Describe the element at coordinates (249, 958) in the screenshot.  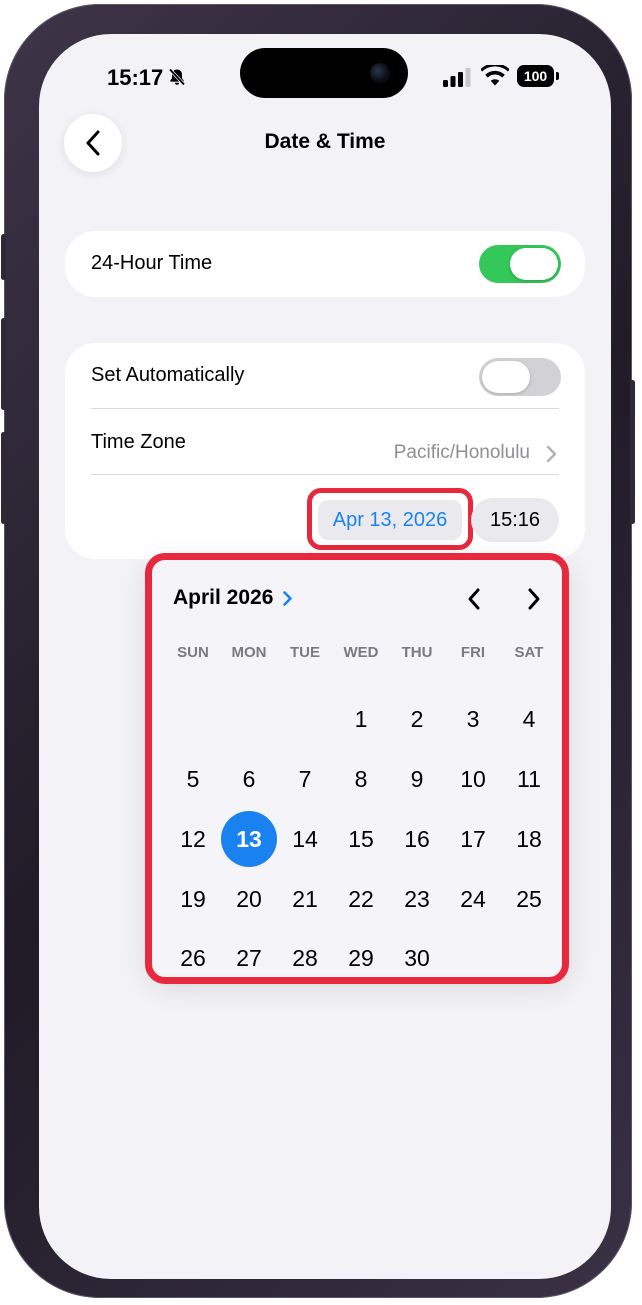
I see `calendar-day: 27` at that location.